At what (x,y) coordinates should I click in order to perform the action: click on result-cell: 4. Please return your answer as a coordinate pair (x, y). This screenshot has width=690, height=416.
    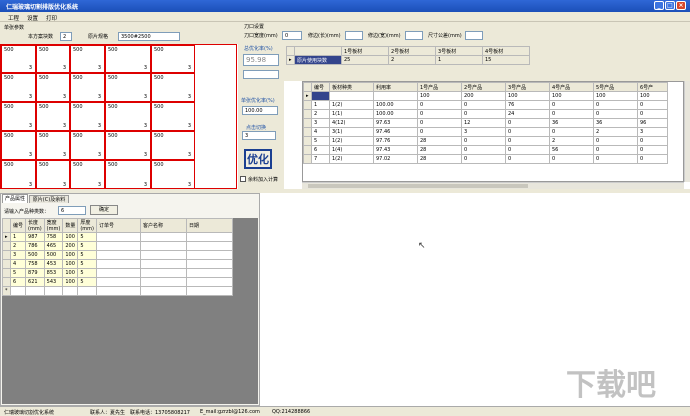
    Looking at the image, I should click on (320, 132).